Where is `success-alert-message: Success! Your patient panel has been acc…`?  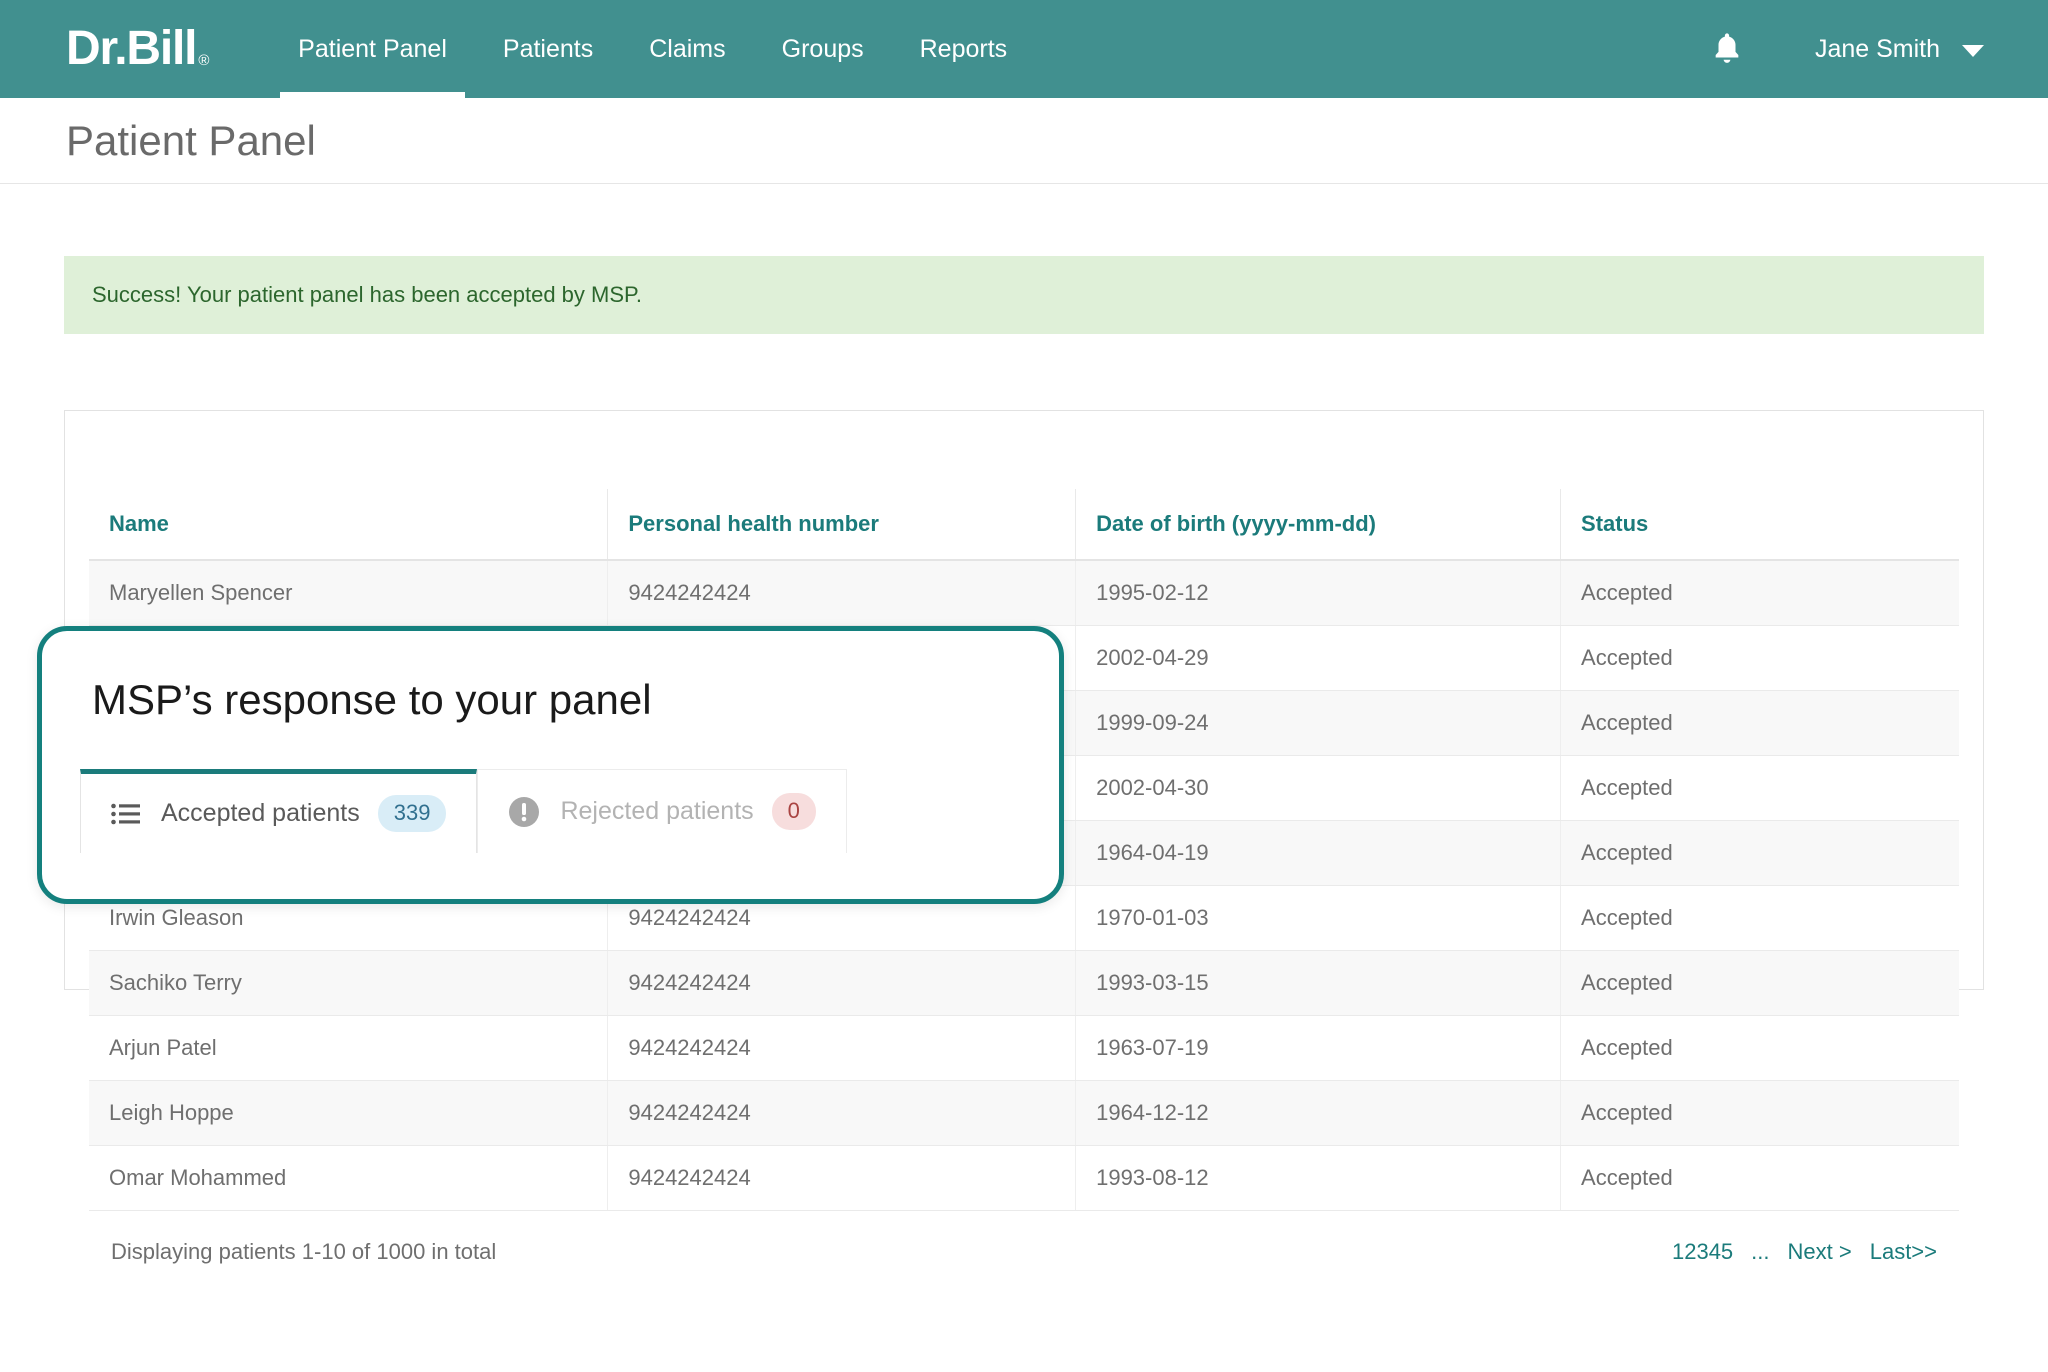 success-alert-message: Success! Your patient panel has been acc… is located at coordinates (367, 294).